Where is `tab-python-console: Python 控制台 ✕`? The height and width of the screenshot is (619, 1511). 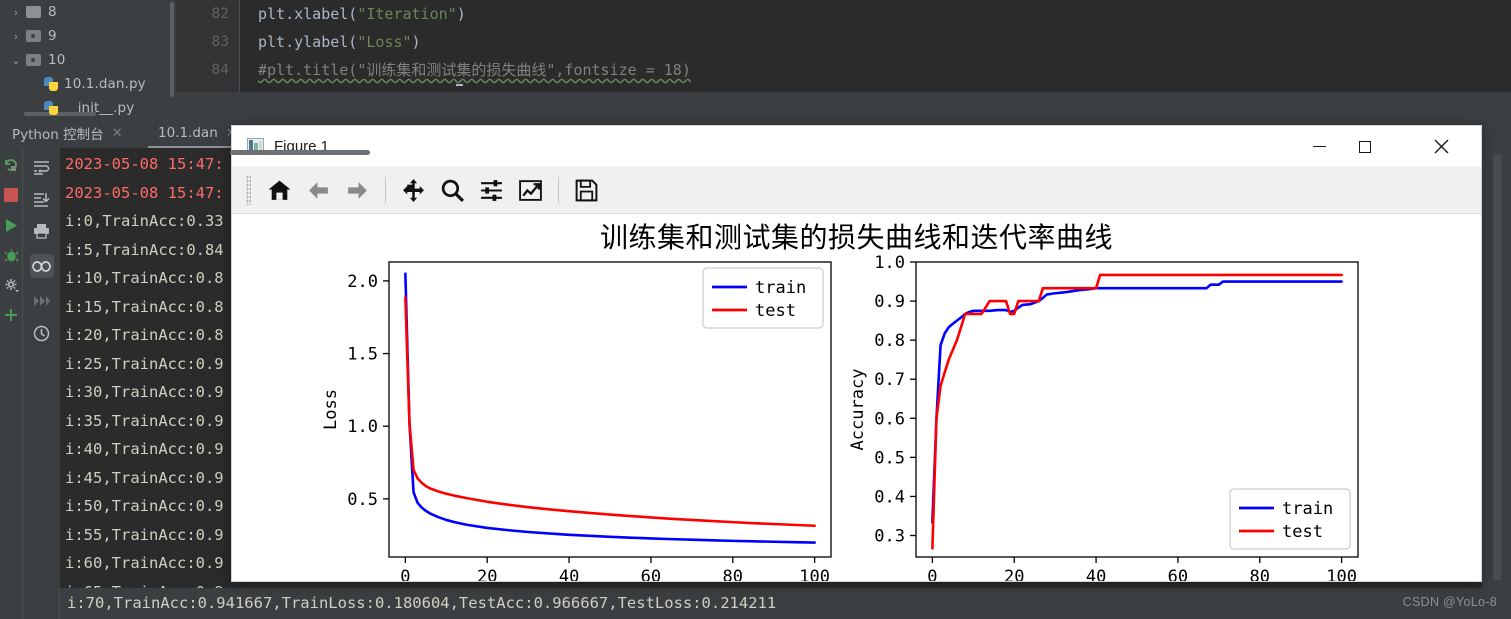
tab-python-console: Python 控制台 ✕ is located at coordinates (67, 133).